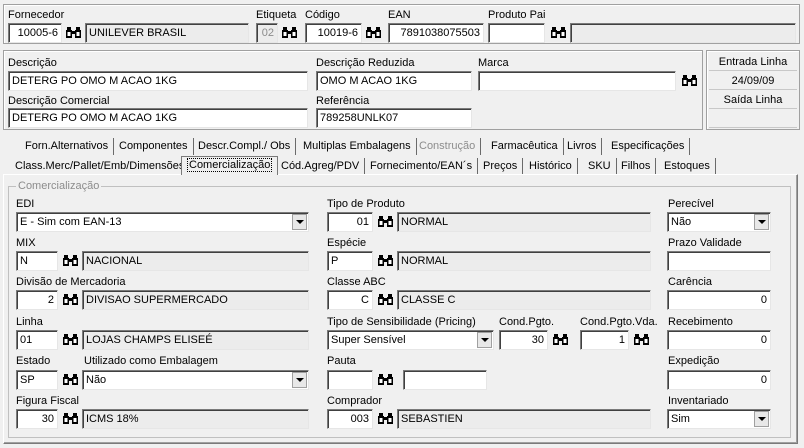 Image resolution: width=804 pixels, height=448 pixels. I want to click on ean-field: 7891038075503, so click(436, 33).